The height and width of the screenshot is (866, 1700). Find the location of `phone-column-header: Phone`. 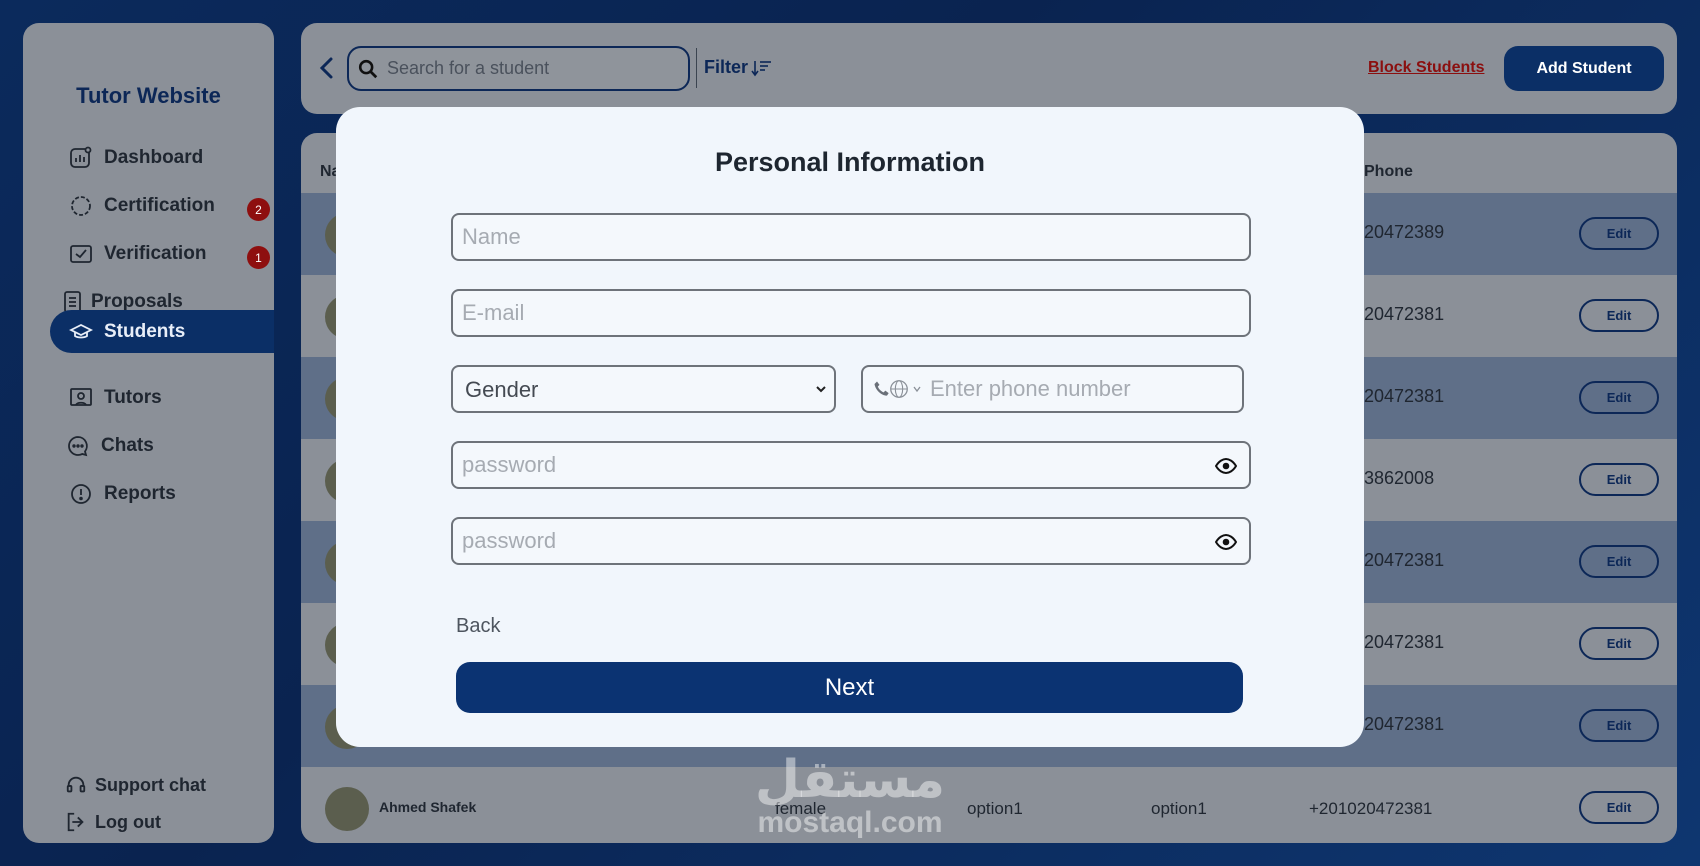

phone-column-header: Phone is located at coordinates (1388, 171).